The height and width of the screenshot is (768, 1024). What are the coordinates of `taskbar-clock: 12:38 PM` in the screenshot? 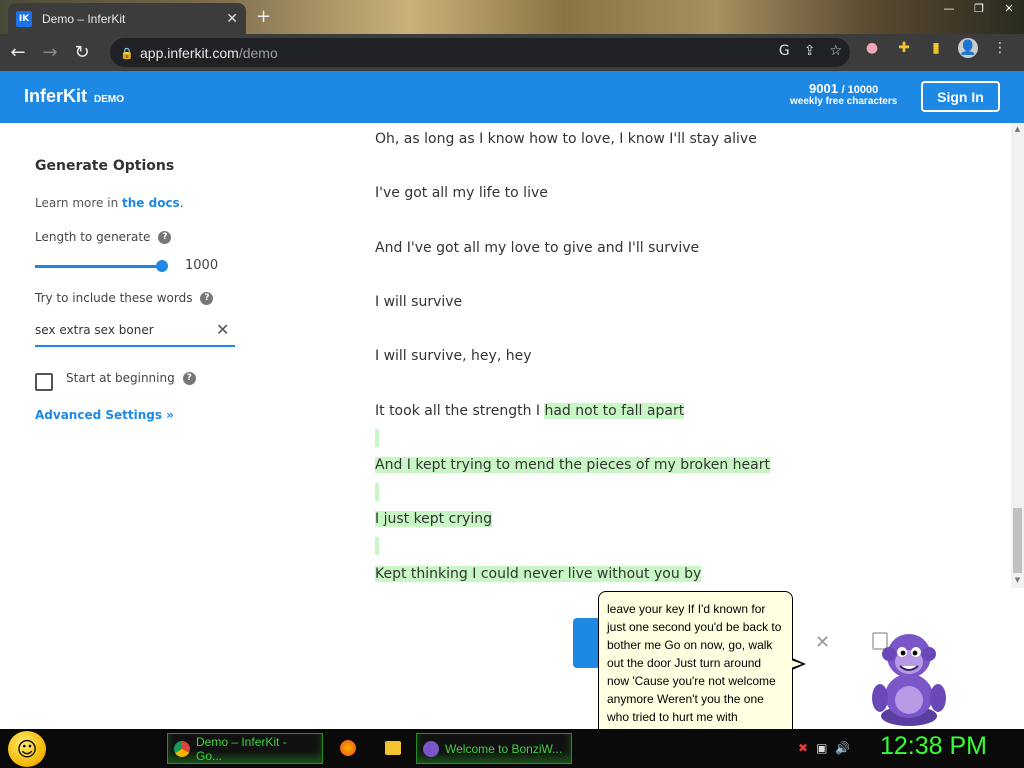 It's located at (933, 746).